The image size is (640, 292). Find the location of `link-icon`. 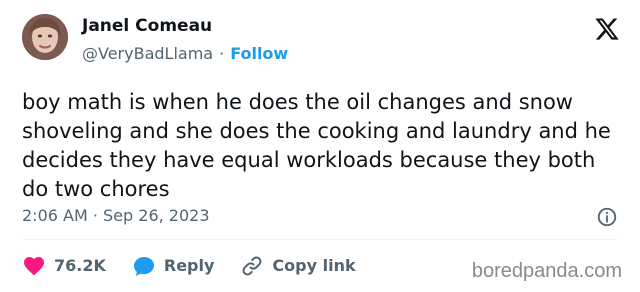

link-icon is located at coordinates (252, 266).